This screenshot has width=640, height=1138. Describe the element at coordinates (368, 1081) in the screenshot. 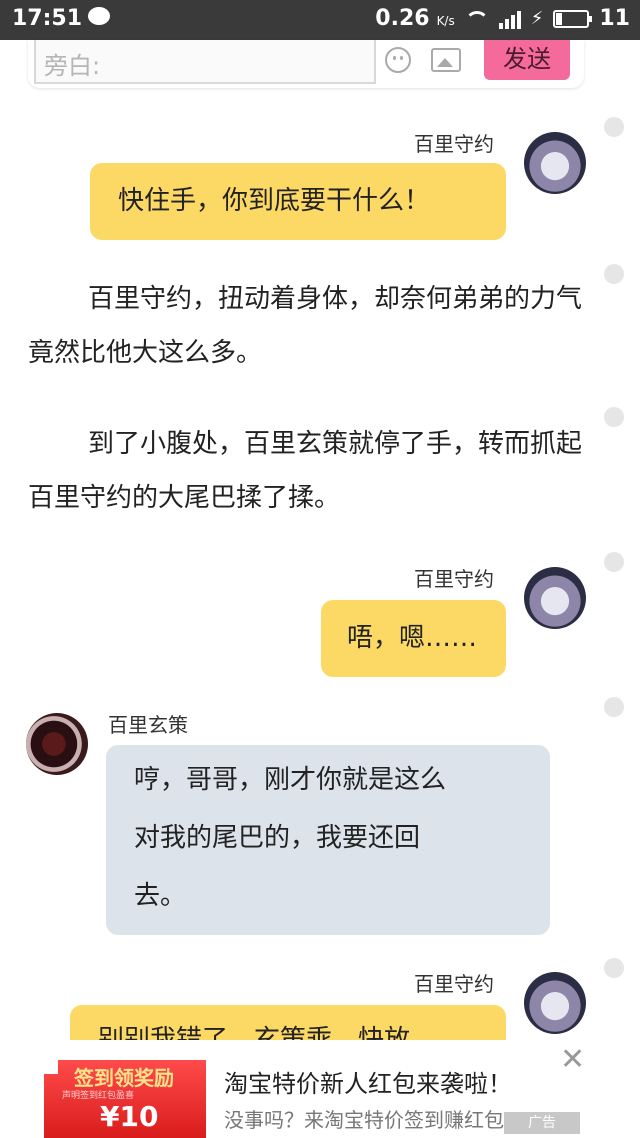

I see `ad-title: 淘宝特价新人红包来袭啦！` at that location.